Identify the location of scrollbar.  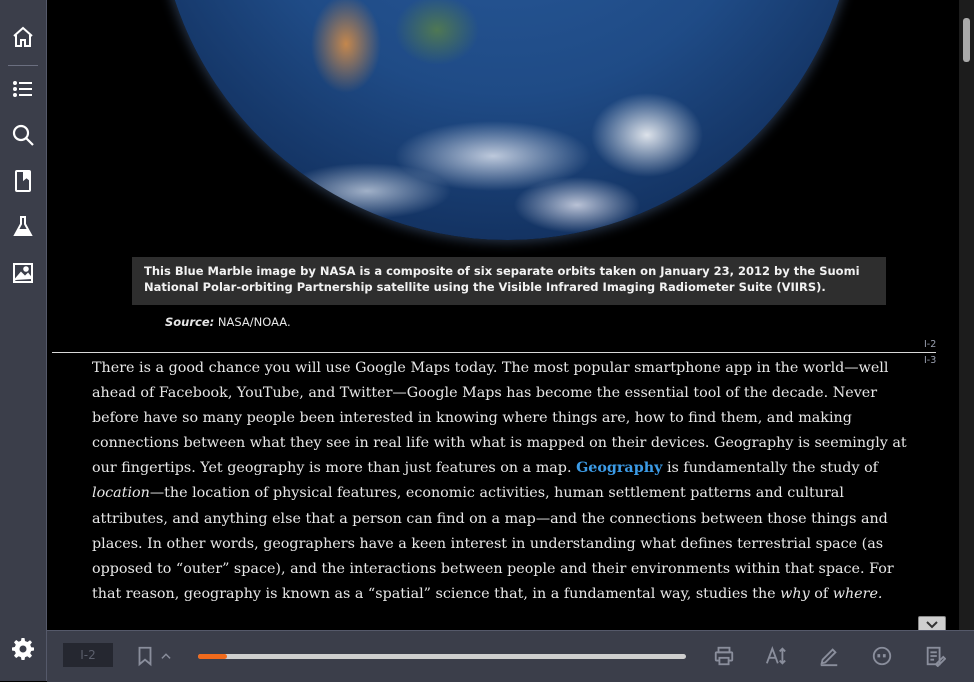
(966, 315).